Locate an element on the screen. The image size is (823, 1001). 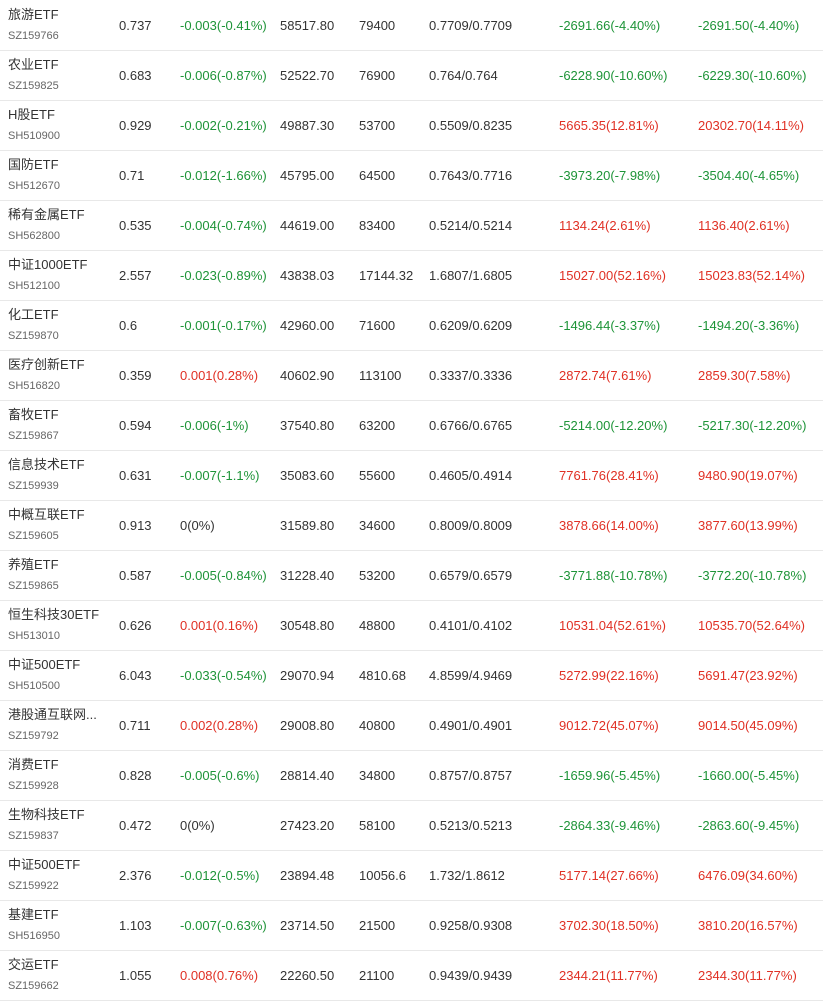
total-profit-loss: -2691.50(-4.40%) is located at coordinates (749, 25).